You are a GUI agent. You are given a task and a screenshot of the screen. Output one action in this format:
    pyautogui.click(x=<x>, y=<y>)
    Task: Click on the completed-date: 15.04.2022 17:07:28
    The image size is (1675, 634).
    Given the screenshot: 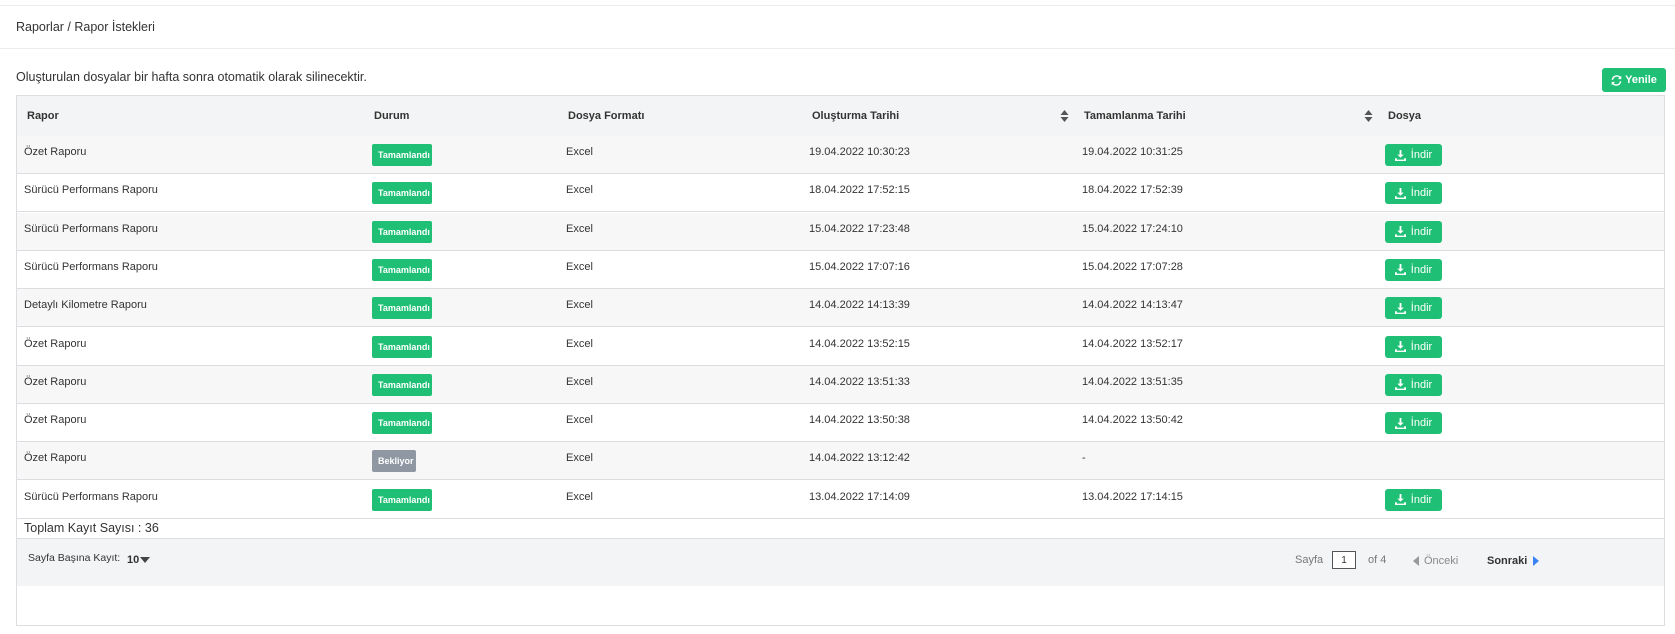 What is the action you would take?
    pyautogui.click(x=1132, y=266)
    